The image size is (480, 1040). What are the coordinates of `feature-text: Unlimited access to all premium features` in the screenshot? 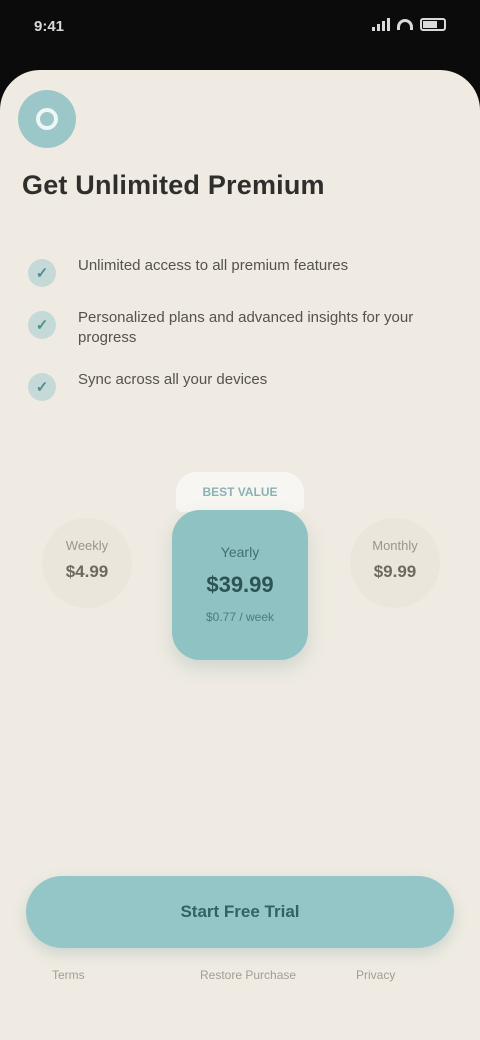 It's located at (213, 265).